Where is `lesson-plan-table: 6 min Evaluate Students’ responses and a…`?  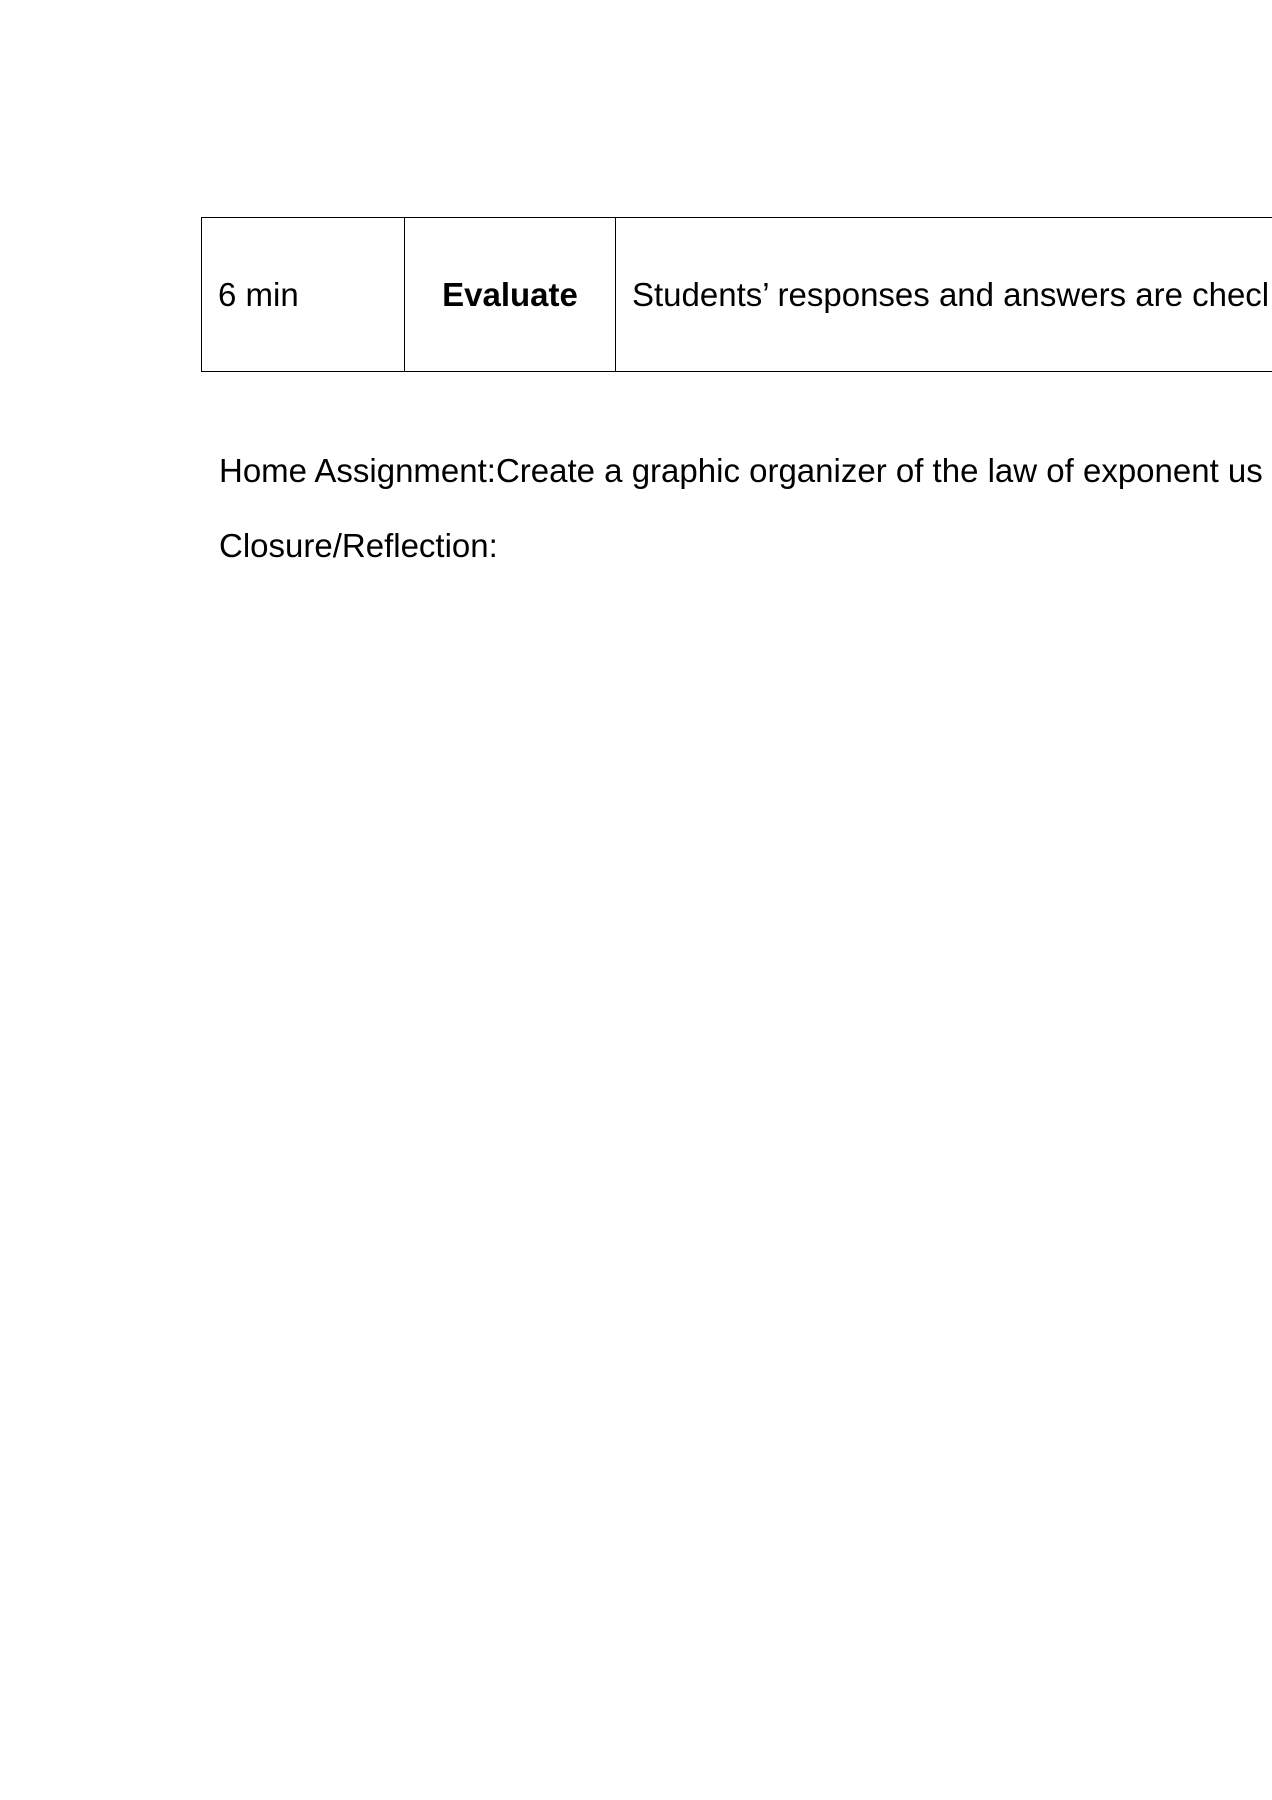 lesson-plan-table: 6 min Evaluate Students’ responses and a… is located at coordinates (736, 294).